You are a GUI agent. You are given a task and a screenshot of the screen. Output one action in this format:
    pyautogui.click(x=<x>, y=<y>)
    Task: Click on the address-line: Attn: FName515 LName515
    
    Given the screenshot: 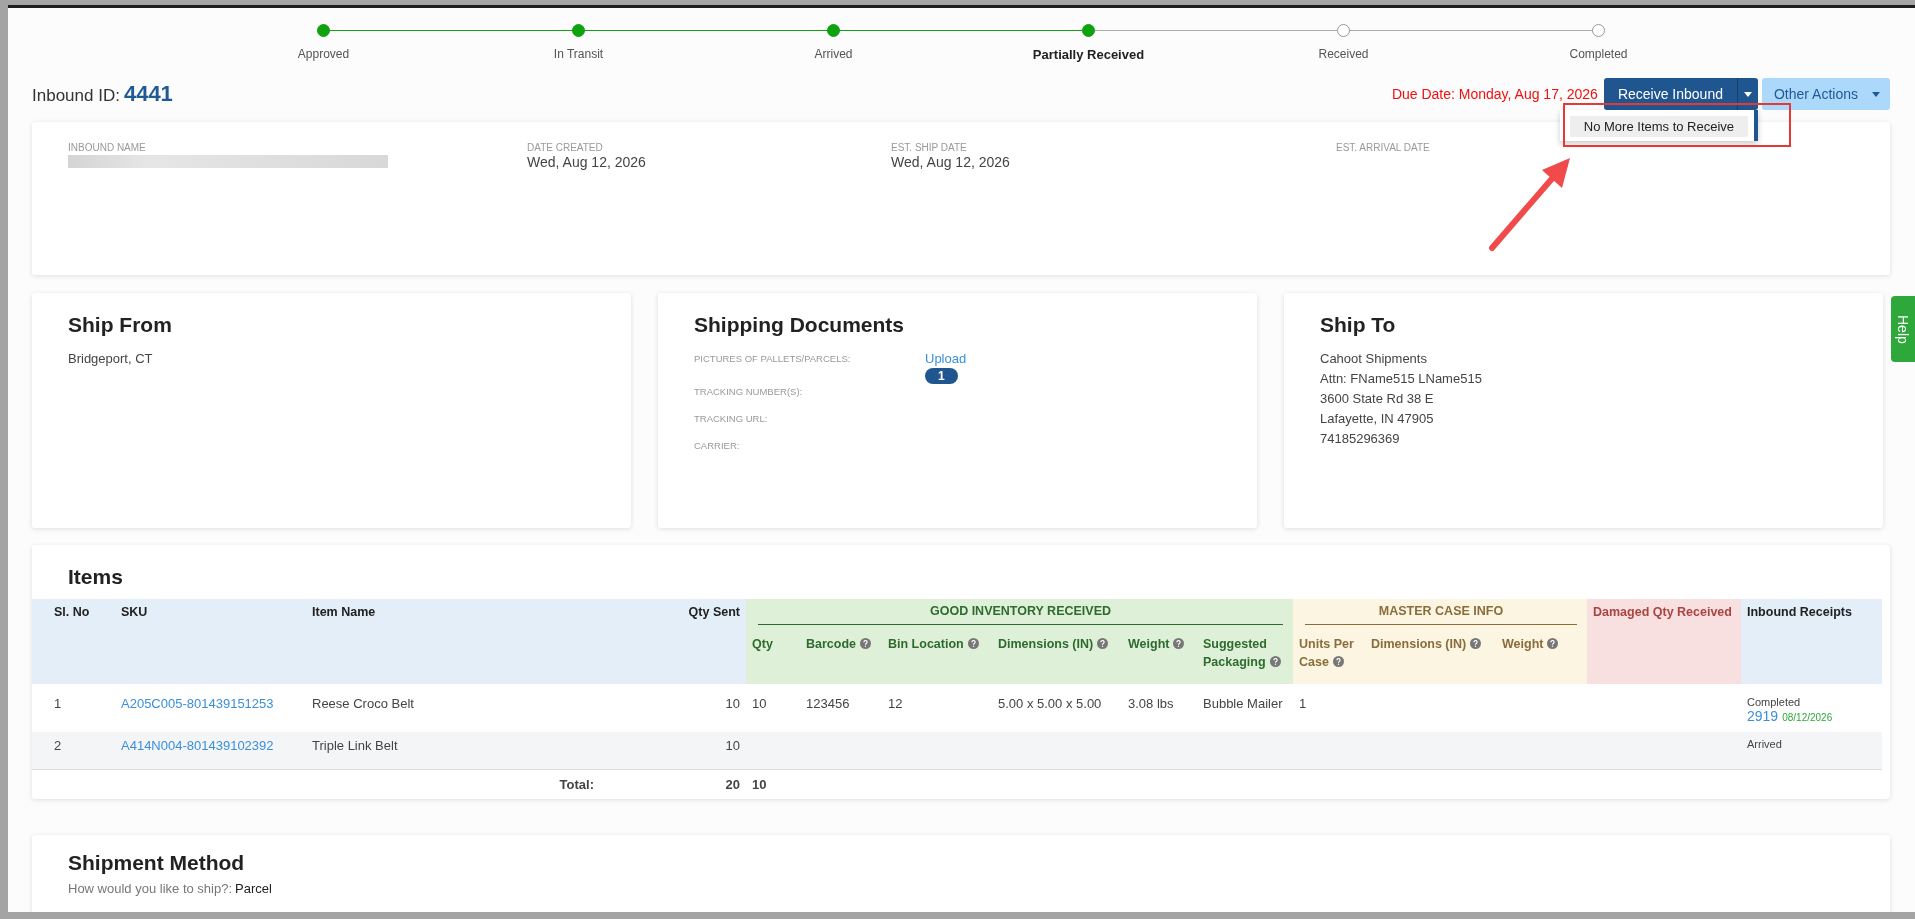 What is the action you would take?
    pyautogui.click(x=1401, y=379)
    